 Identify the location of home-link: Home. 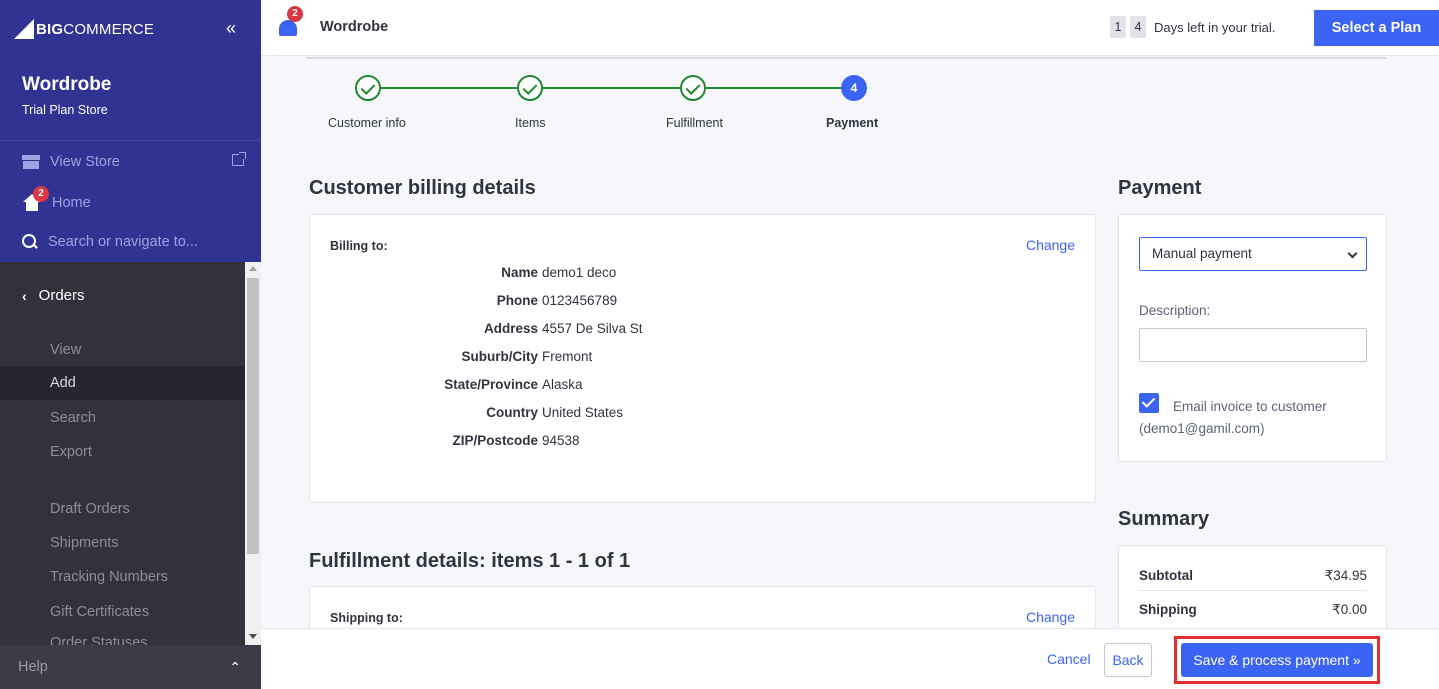
(56, 203).